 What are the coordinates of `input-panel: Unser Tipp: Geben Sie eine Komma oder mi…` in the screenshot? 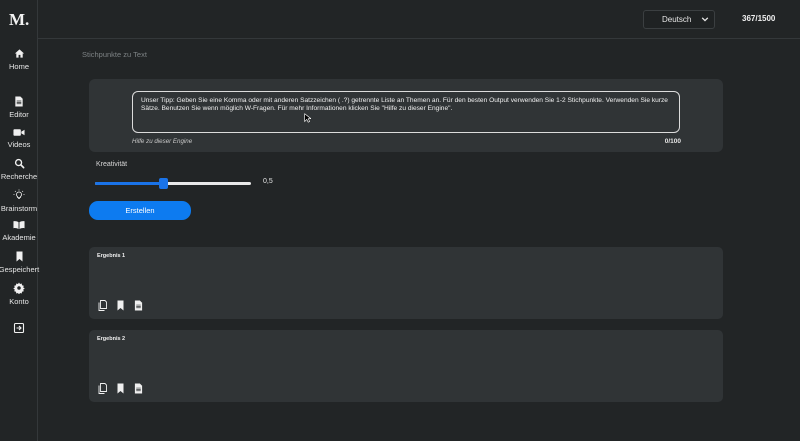 It's located at (406, 115).